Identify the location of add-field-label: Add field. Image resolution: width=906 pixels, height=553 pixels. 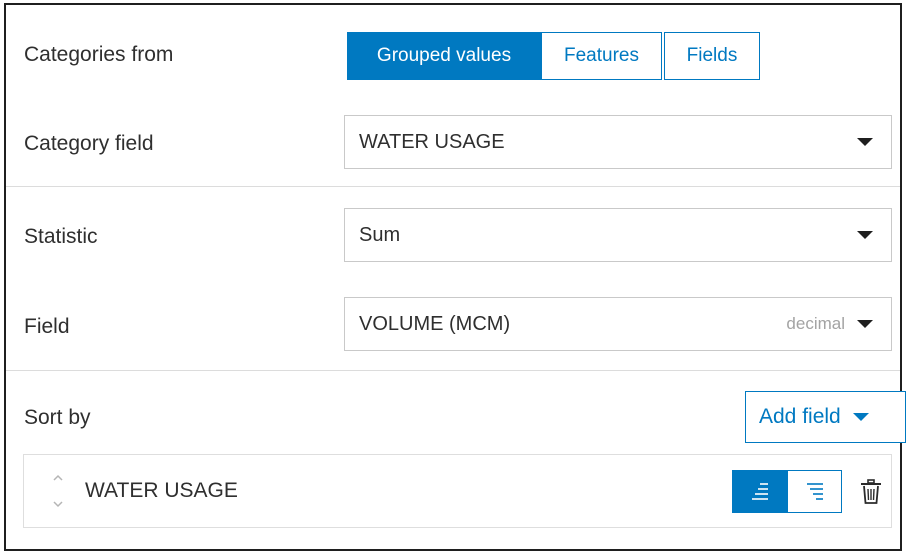
(800, 416).